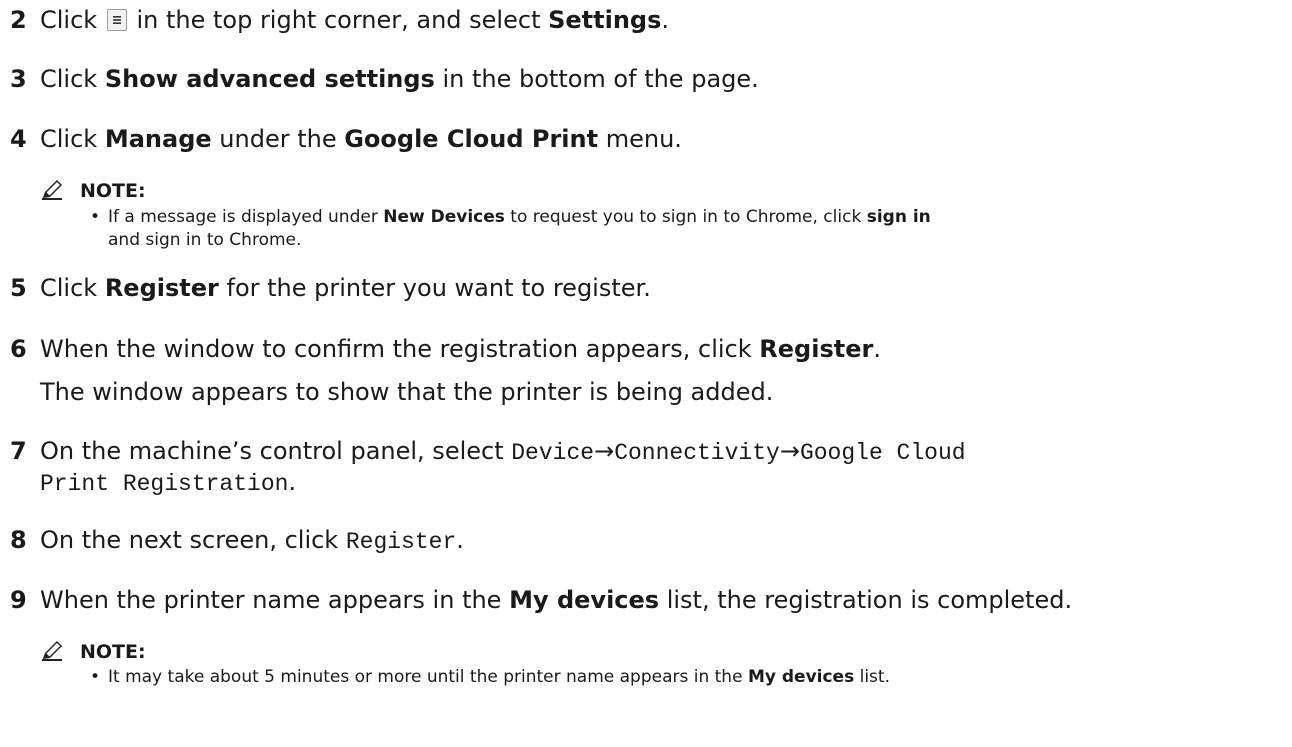 The width and height of the screenshot is (1292, 747). I want to click on menu-icon, so click(116, 20).